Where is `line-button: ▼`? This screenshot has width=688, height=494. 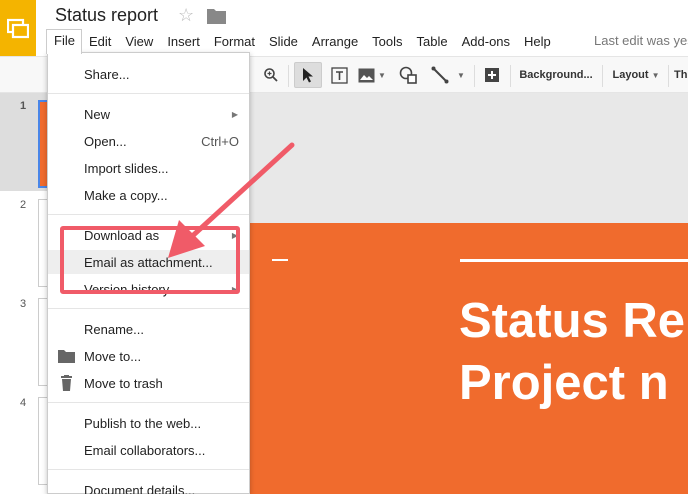
line-button: ▼ is located at coordinates (448, 75).